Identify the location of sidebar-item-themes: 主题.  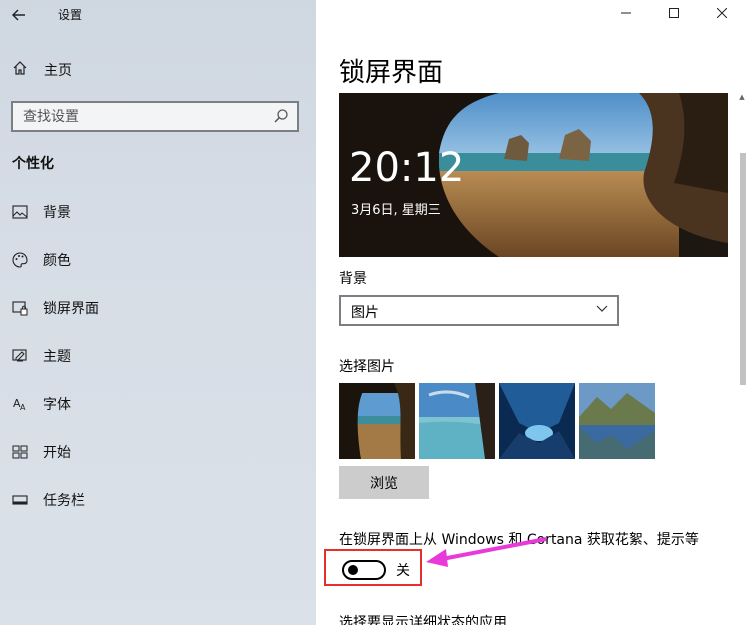
(158, 356).